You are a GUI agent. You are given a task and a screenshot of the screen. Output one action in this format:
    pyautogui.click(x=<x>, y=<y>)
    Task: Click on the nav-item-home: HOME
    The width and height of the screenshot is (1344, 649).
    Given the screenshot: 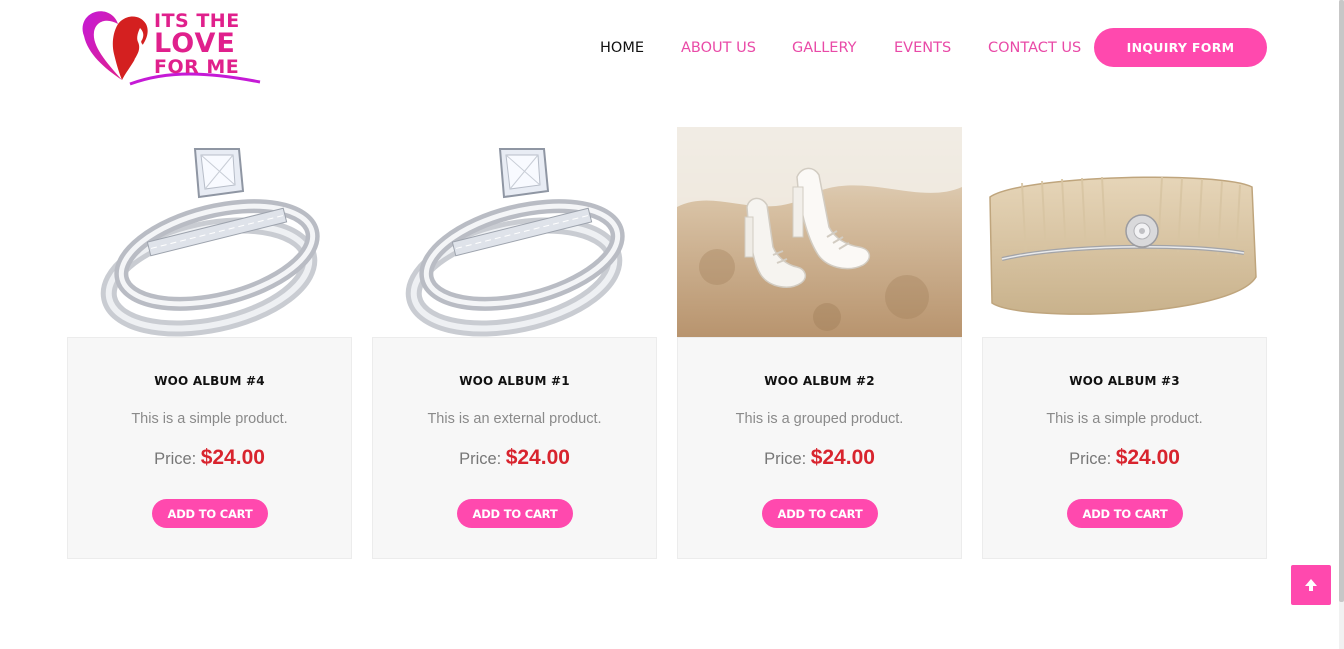 What is the action you would take?
    pyautogui.click(x=622, y=48)
    